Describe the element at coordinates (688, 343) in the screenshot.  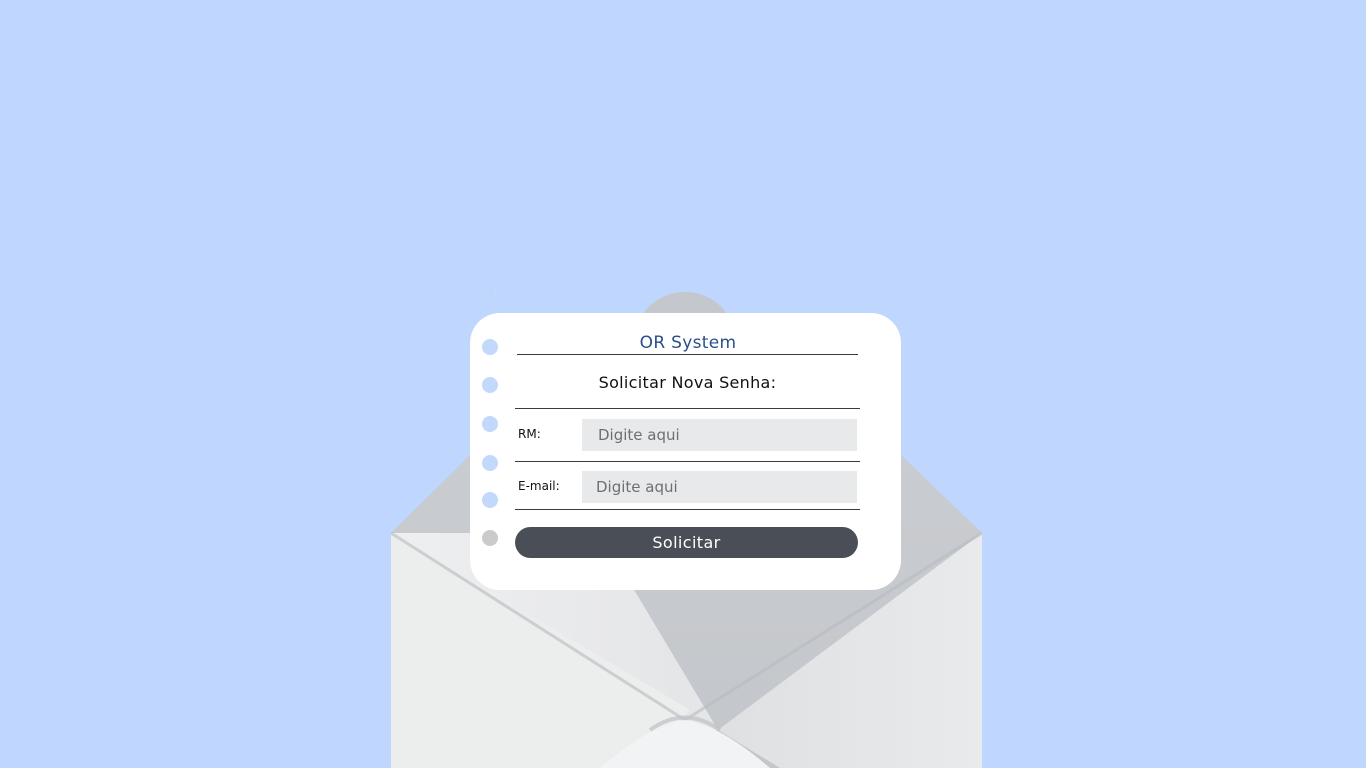
I see `app-title: OR System` at that location.